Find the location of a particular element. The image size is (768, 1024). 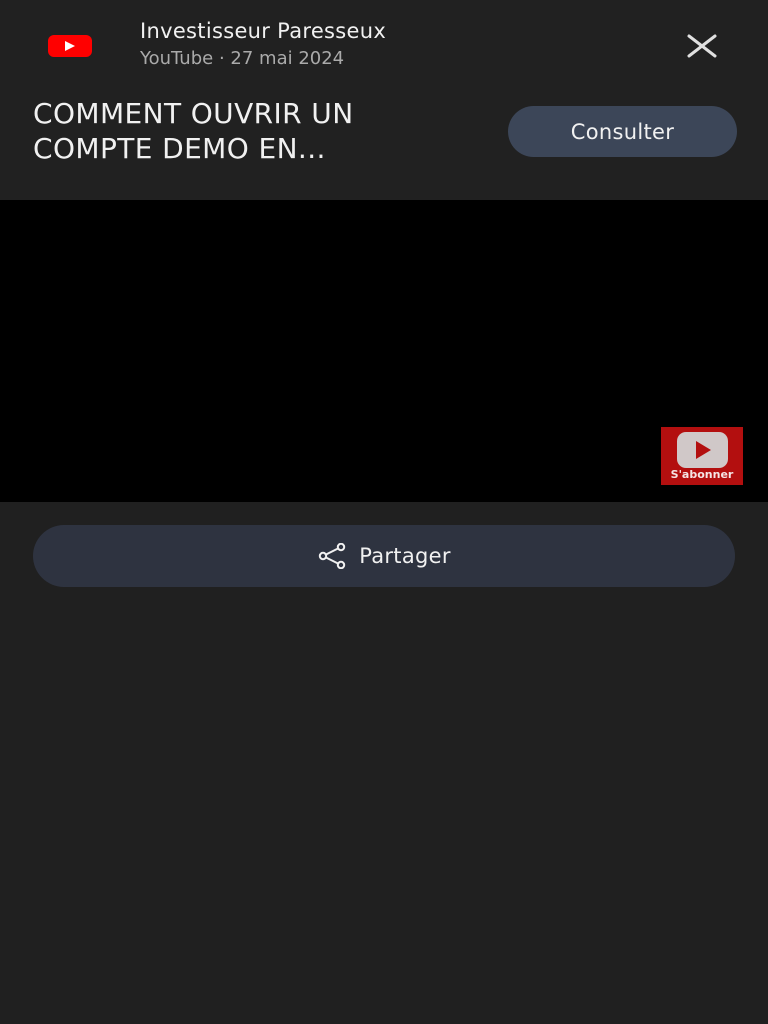

video-meta: YouTube · 27 mai 2024 is located at coordinates (242, 58).